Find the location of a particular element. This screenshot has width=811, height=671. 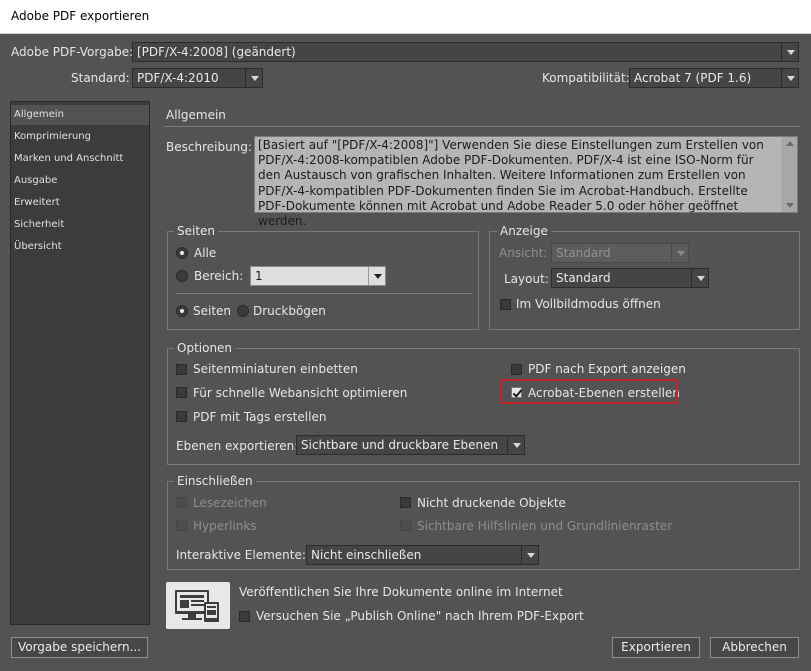

standard-select: PDF/X-4:2010 is located at coordinates (197, 78).